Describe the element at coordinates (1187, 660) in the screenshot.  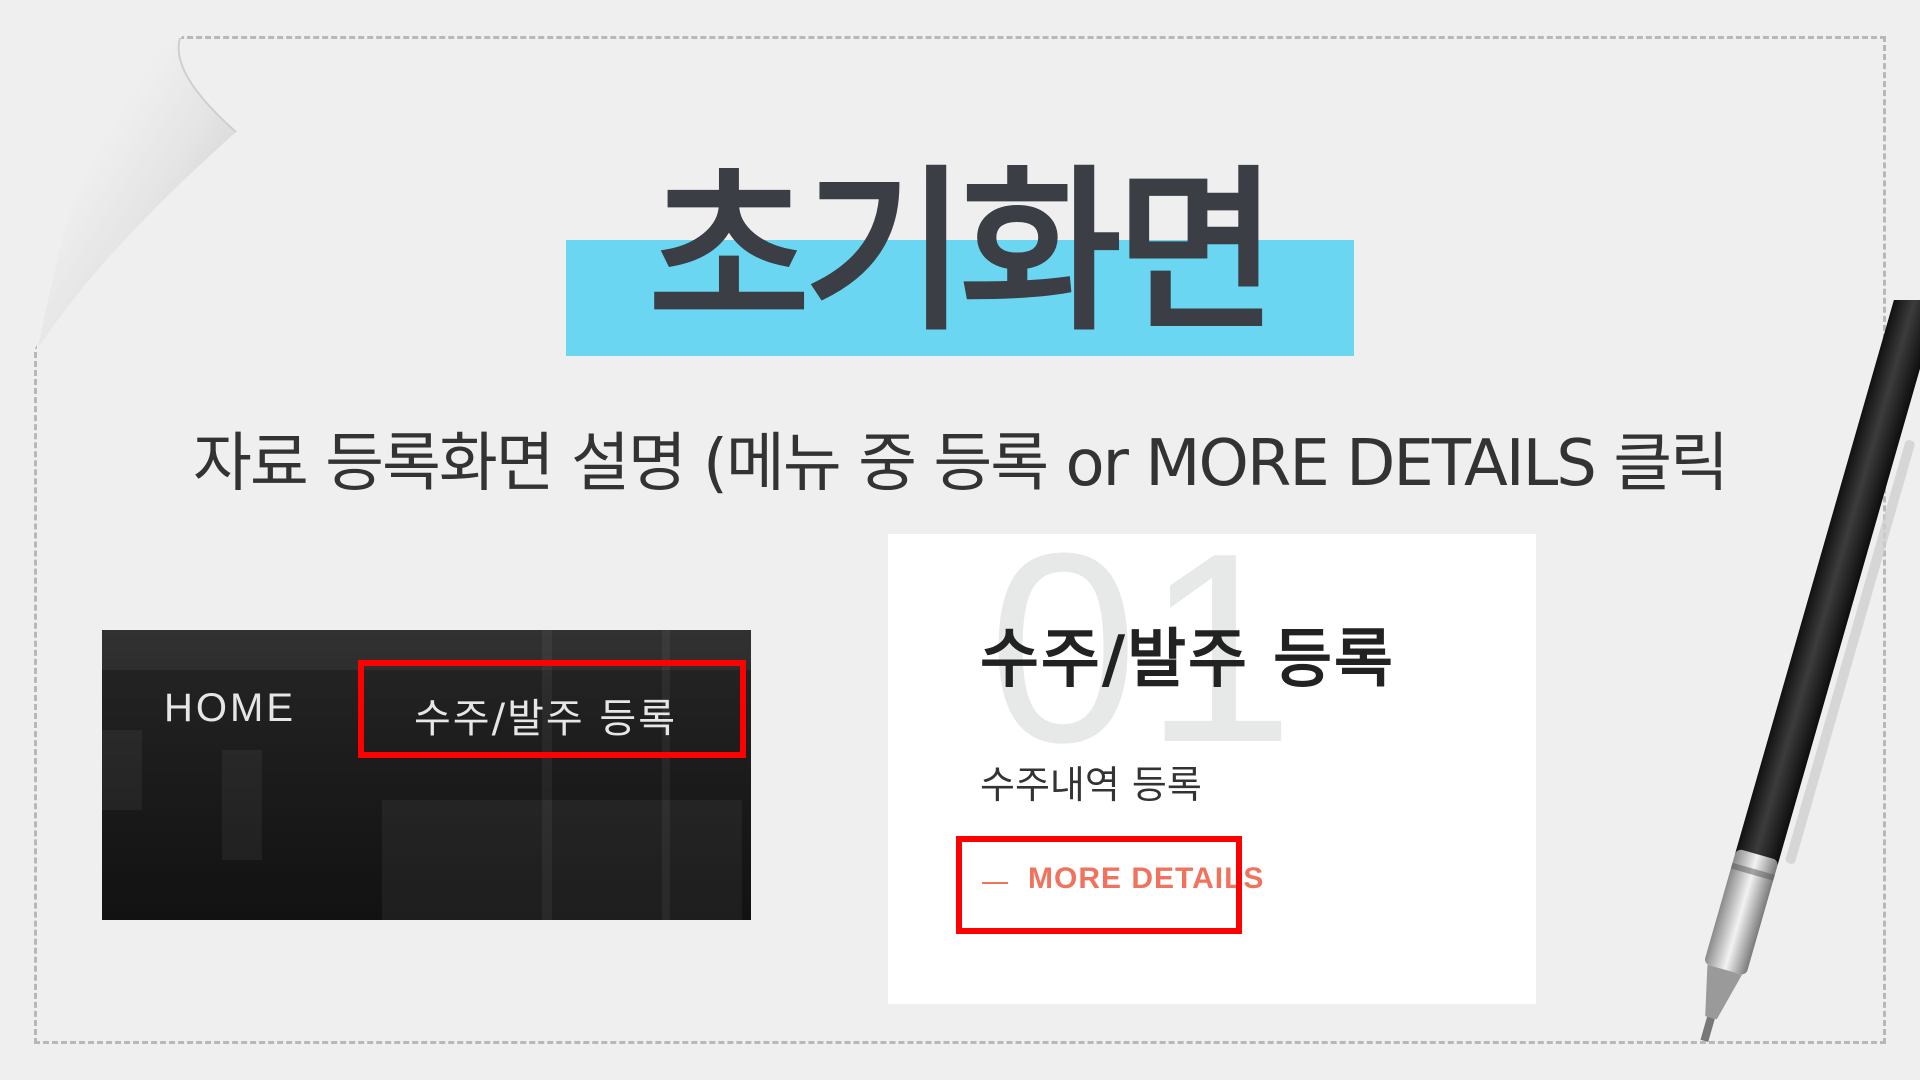
I see `card-title: 수주/발주 등록` at that location.